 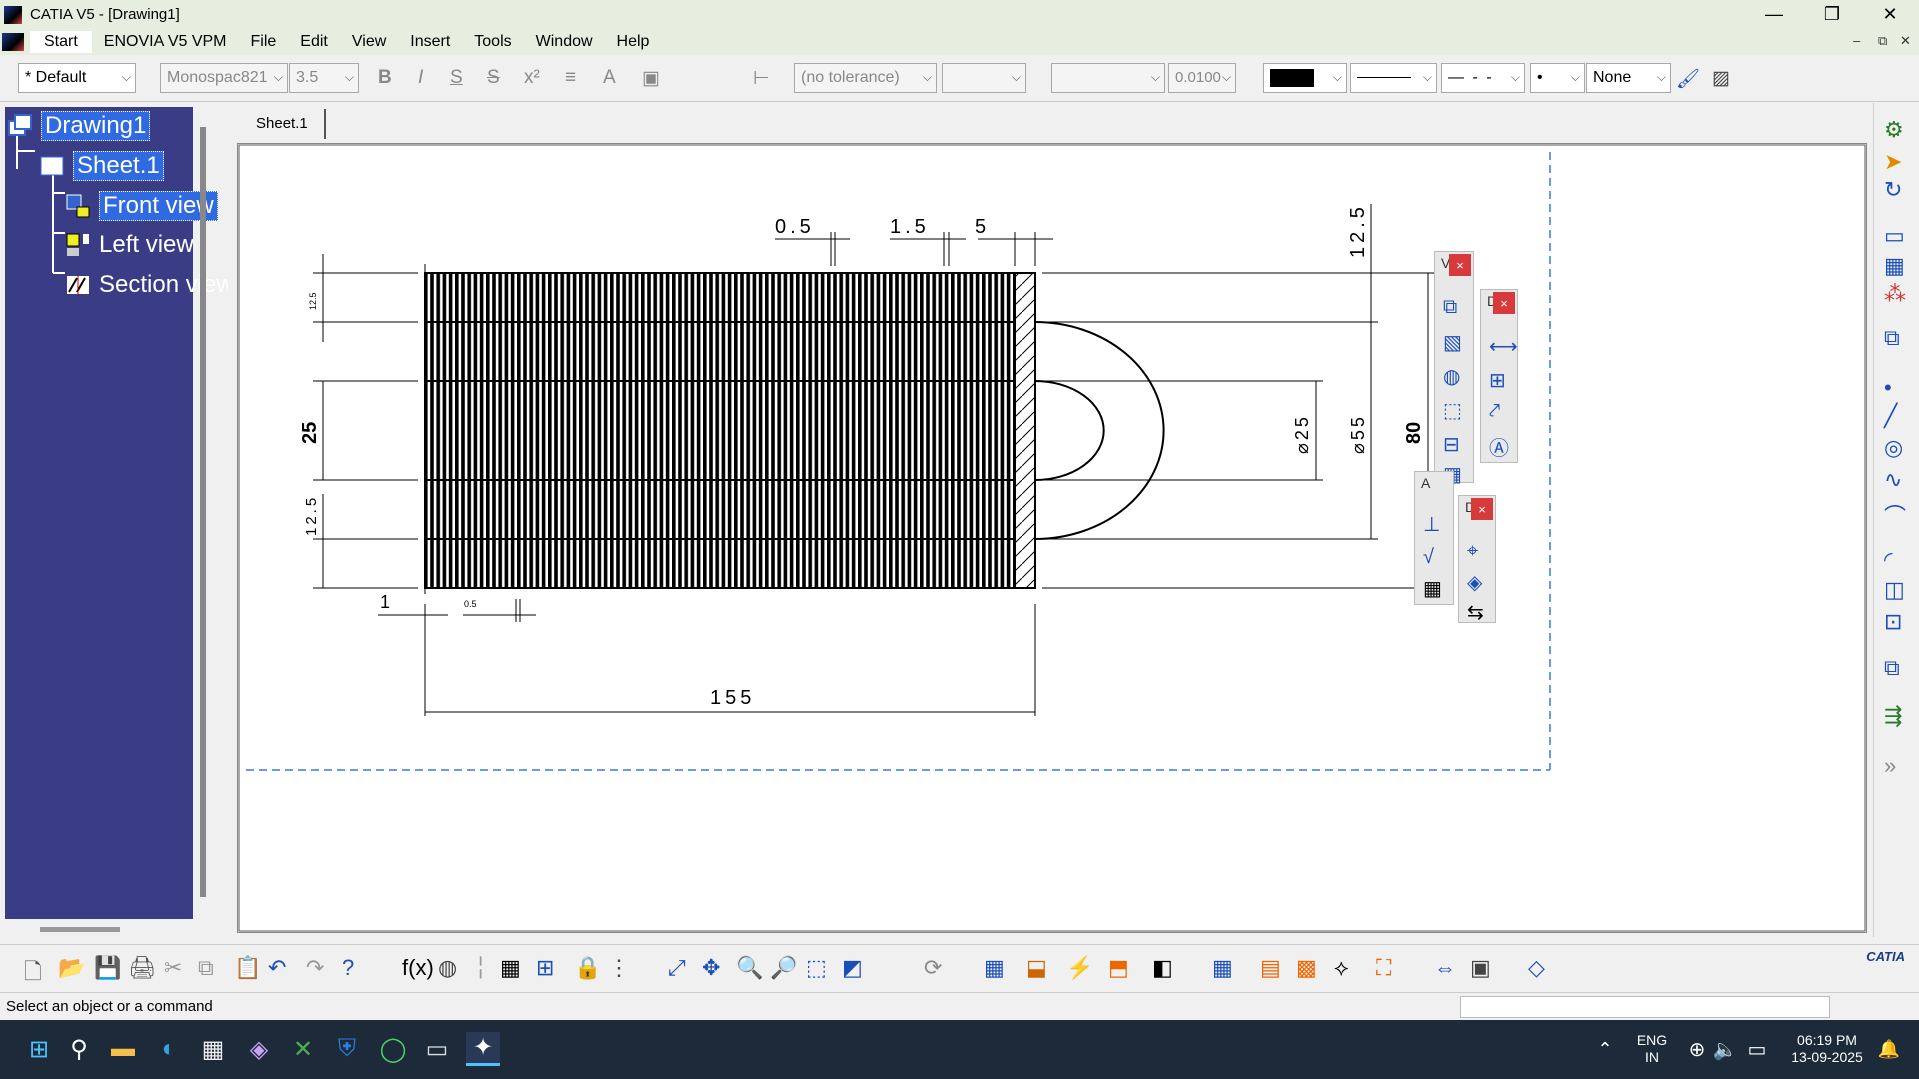 What do you see at coordinates (129, 245) in the screenshot?
I see `tree-node-left-view: Left view` at bounding box center [129, 245].